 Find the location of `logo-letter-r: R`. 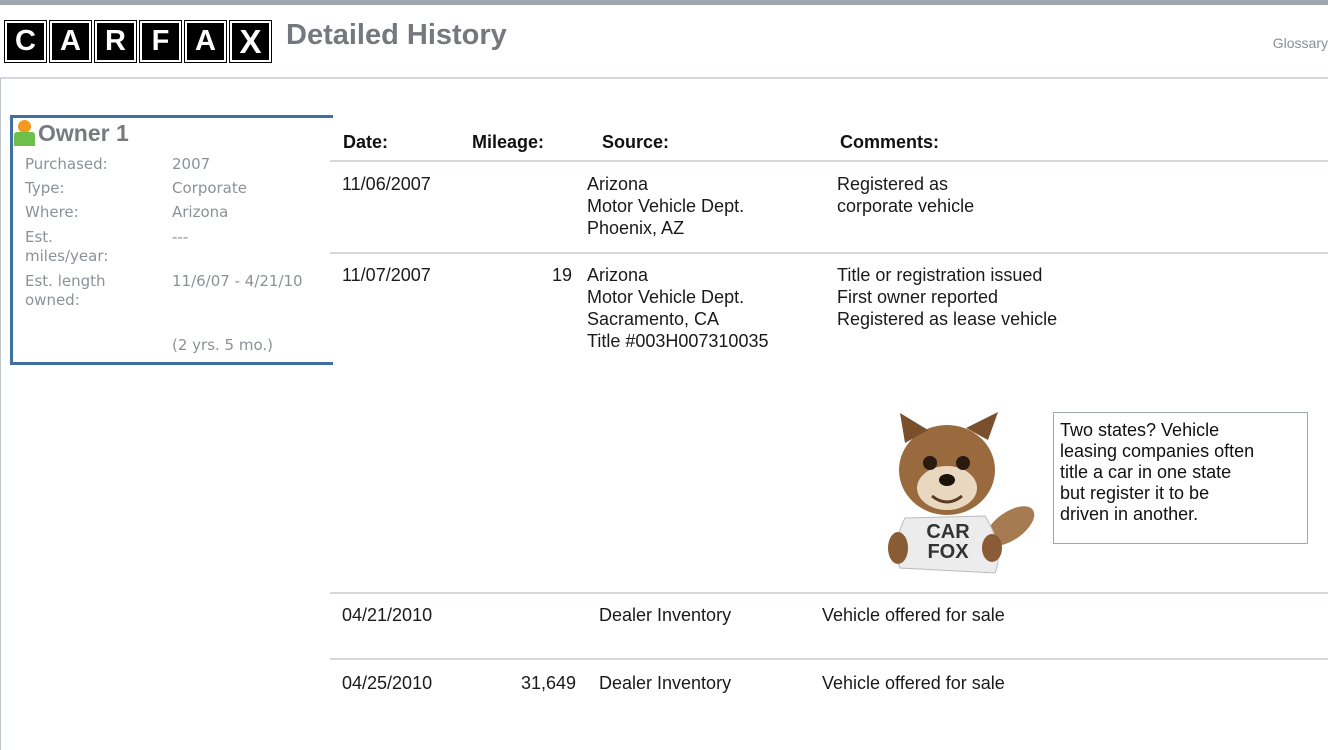

logo-letter-r: R is located at coordinates (115, 41).